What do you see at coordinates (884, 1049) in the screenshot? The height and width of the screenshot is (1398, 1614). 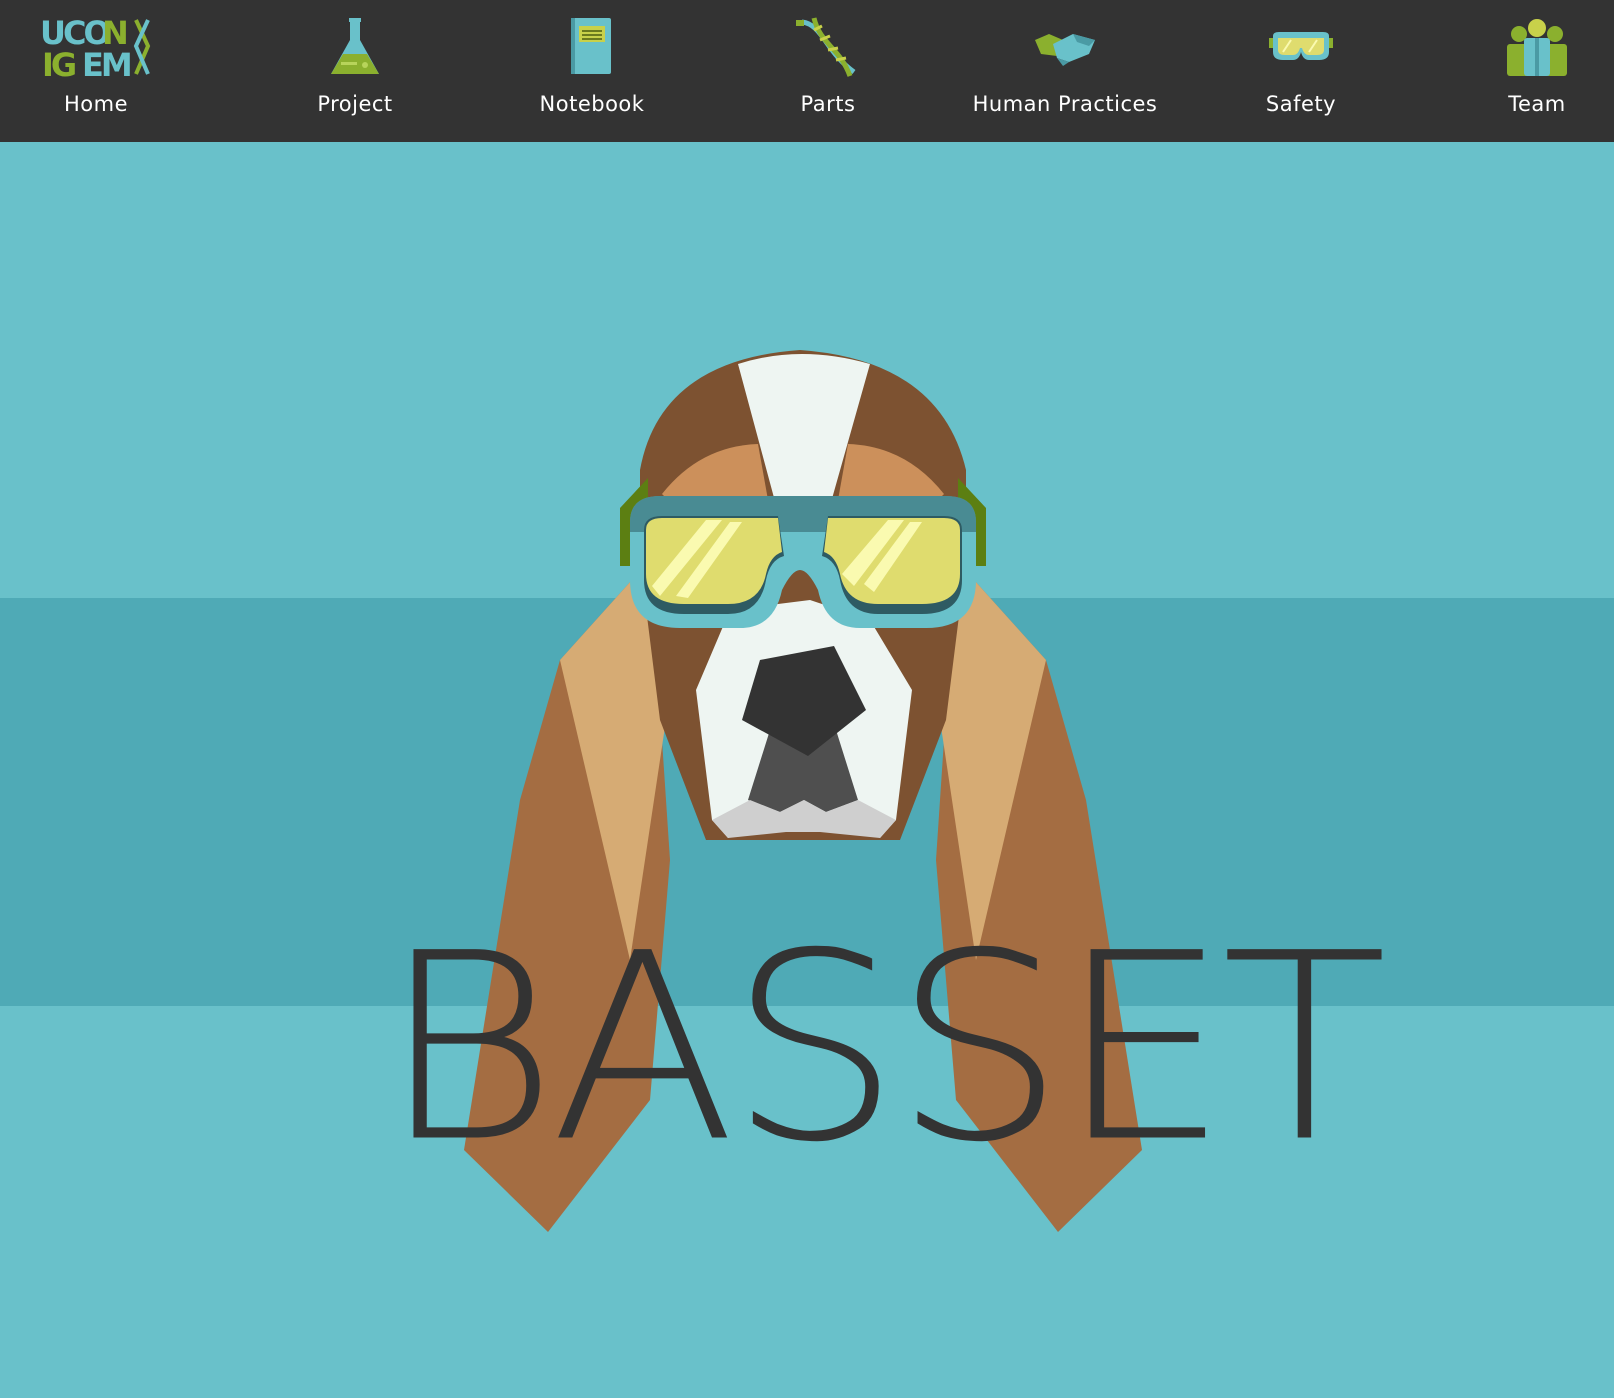 I see `hero-title: BASSET` at bounding box center [884, 1049].